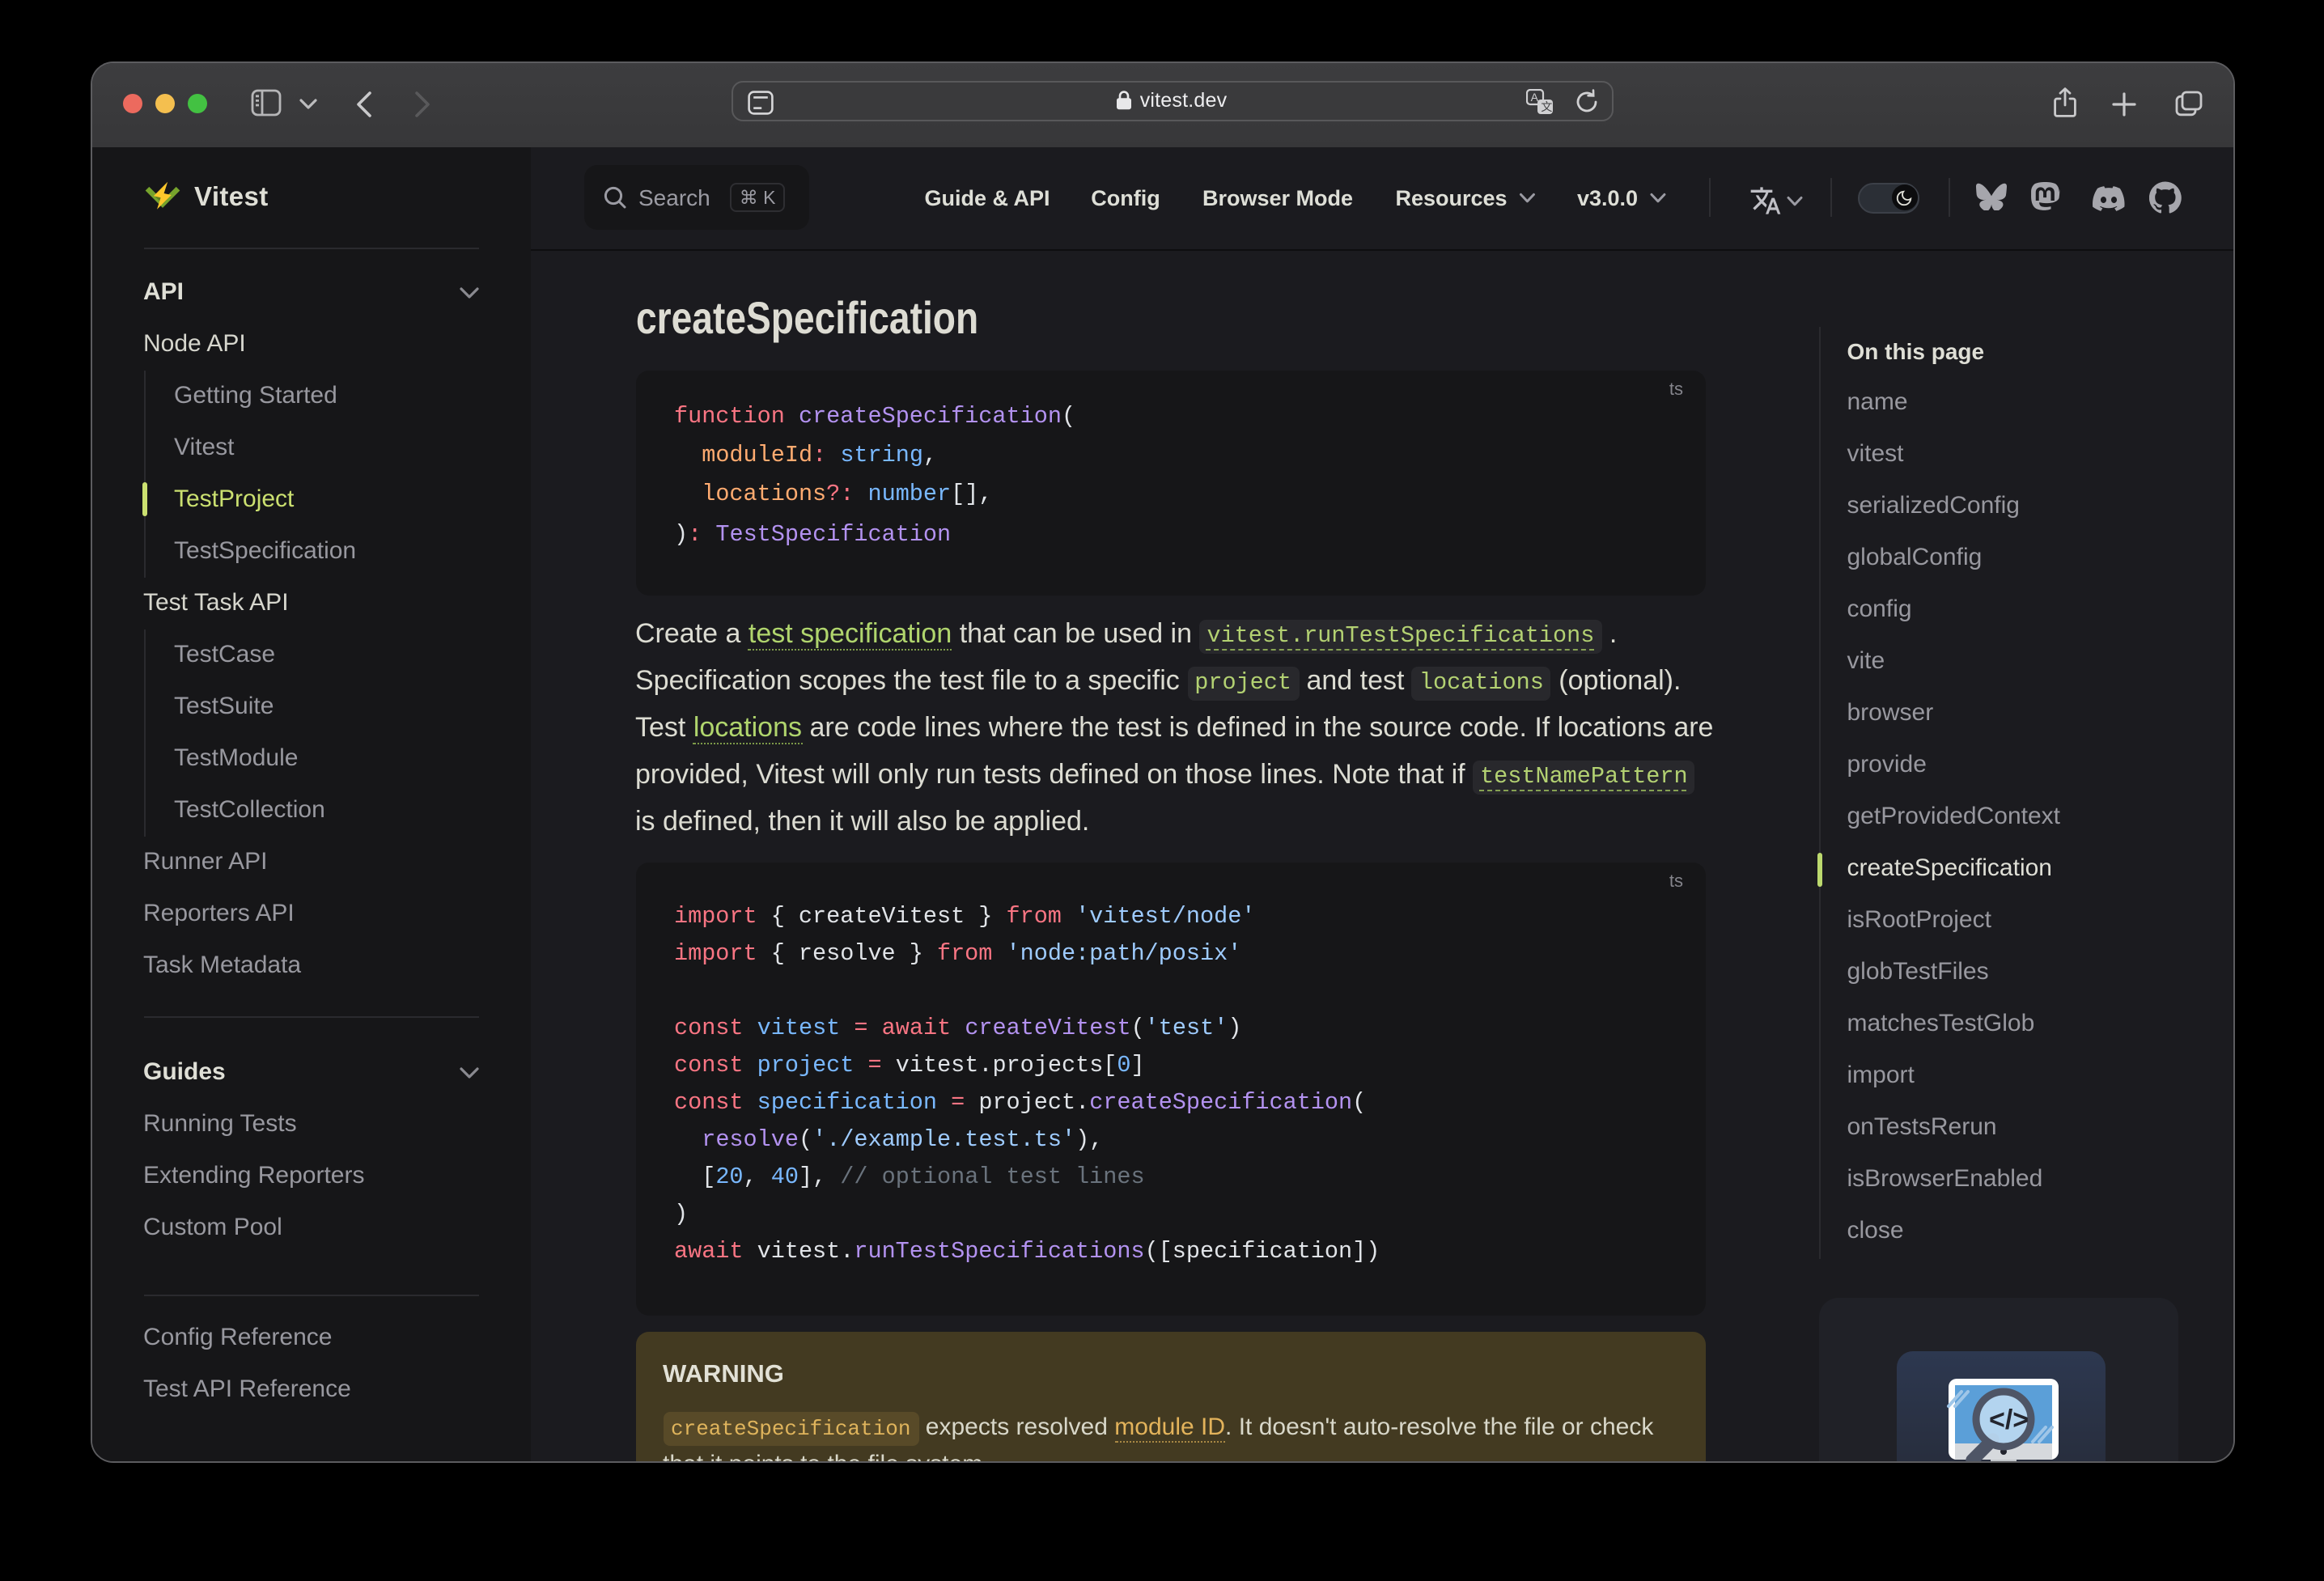 The width and height of the screenshot is (2324, 1581). Describe the element at coordinates (1534, 97) in the screenshot. I see `svg-text: A` at that location.